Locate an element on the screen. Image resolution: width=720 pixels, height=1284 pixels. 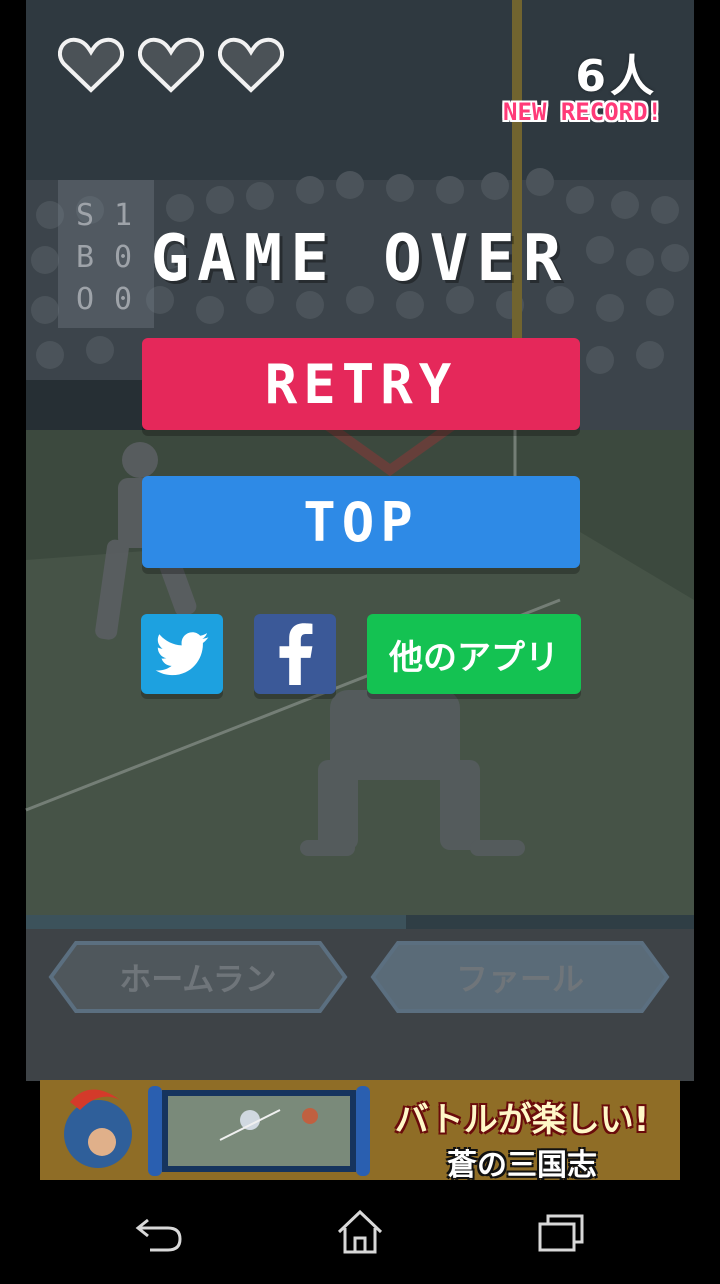
twitter-share-button is located at coordinates (182, 654).